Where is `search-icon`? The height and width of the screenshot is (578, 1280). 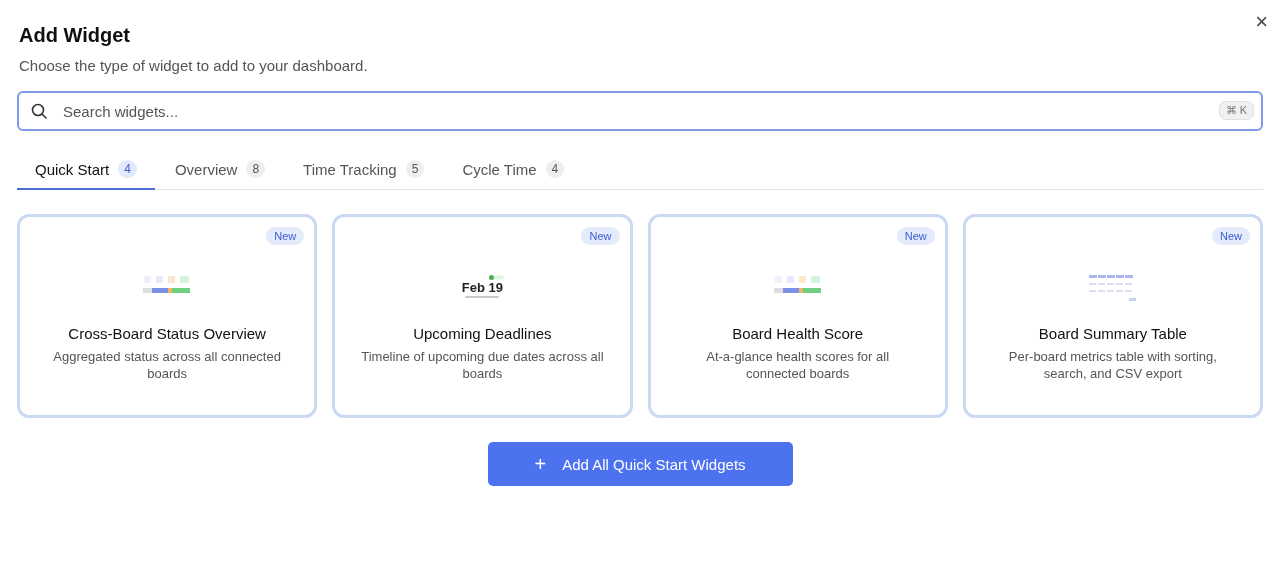
search-icon is located at coordinates (39, 111).